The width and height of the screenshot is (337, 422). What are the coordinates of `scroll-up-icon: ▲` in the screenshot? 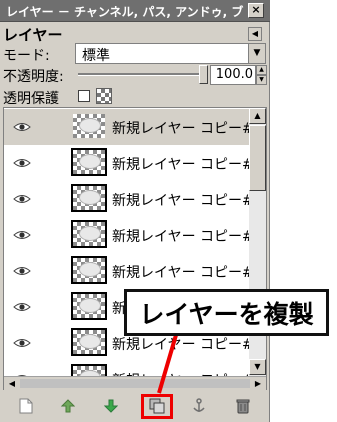 It's located at (257, 116).